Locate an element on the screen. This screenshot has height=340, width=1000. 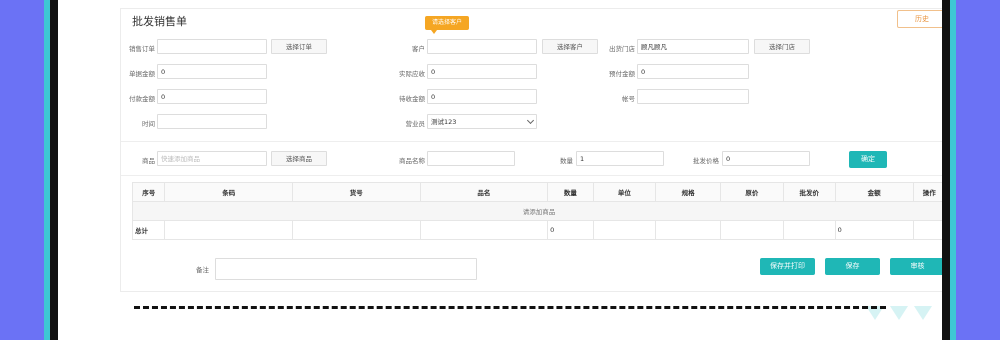
customer-tooltip: 请选择客户 is located at coordinates (447, 25).